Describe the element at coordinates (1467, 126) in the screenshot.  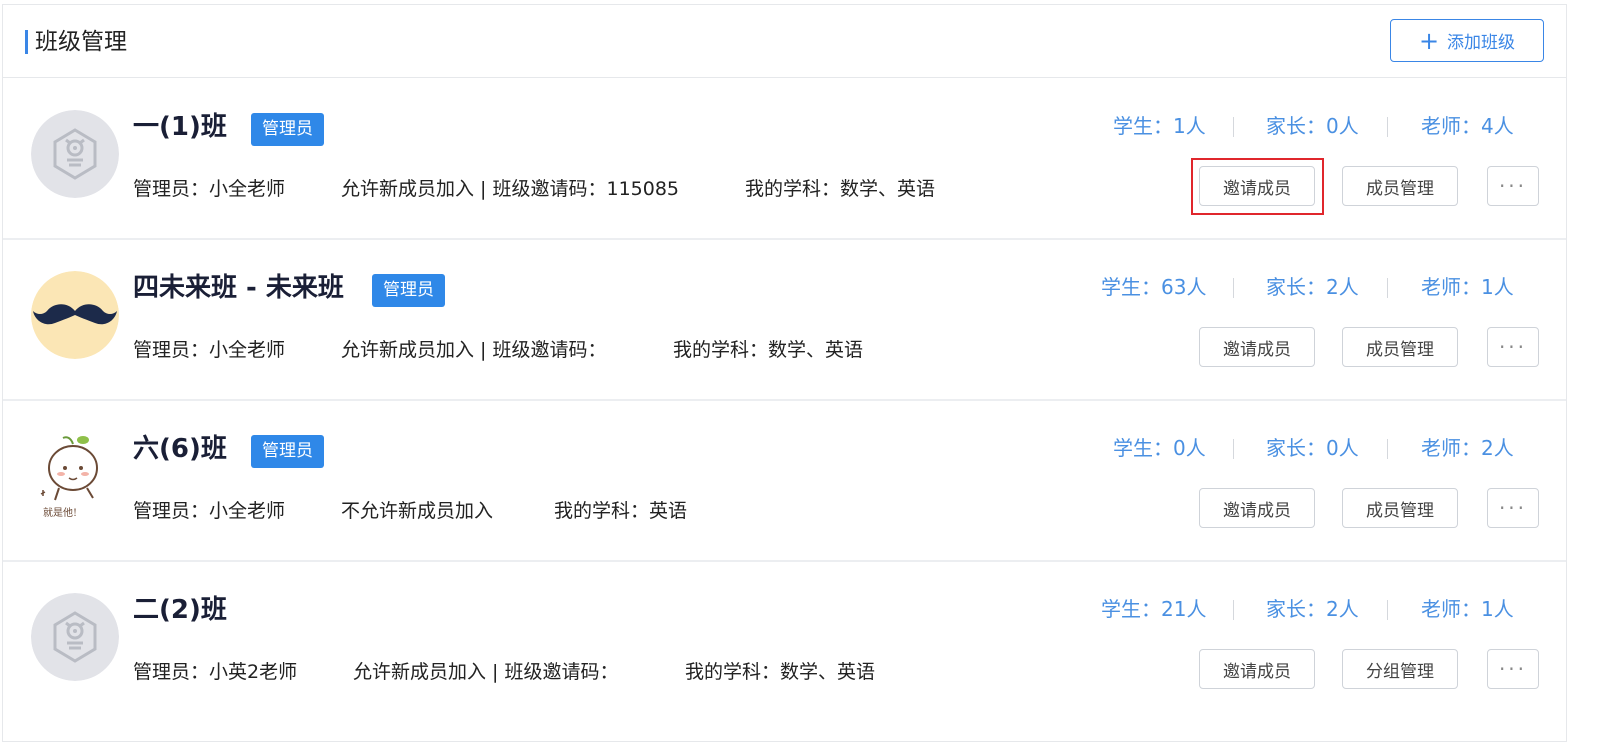
I see `teacher-count: 老师：4人` at that location.